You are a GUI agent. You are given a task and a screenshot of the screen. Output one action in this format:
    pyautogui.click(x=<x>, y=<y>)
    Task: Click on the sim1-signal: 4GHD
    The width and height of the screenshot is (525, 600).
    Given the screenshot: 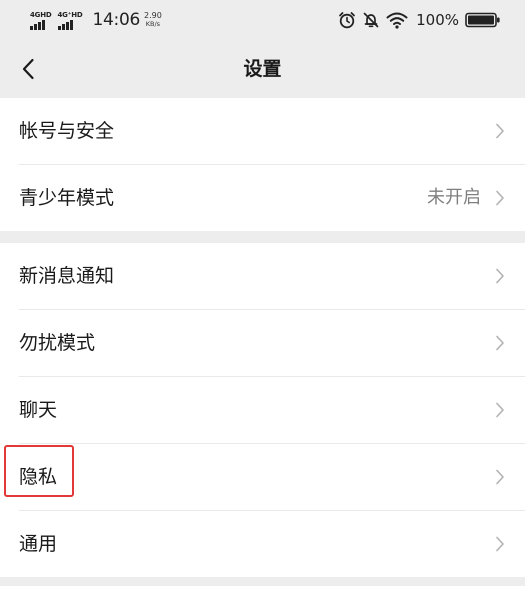 What is the action you would take?
    pyautogui.click(x=41, y=20)
    